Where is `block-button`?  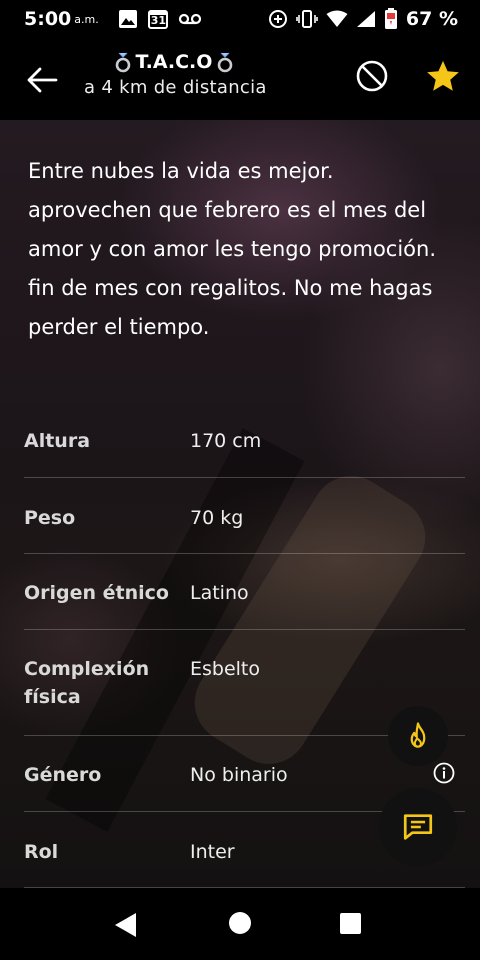 block-button is located at coordinates (372, 76).